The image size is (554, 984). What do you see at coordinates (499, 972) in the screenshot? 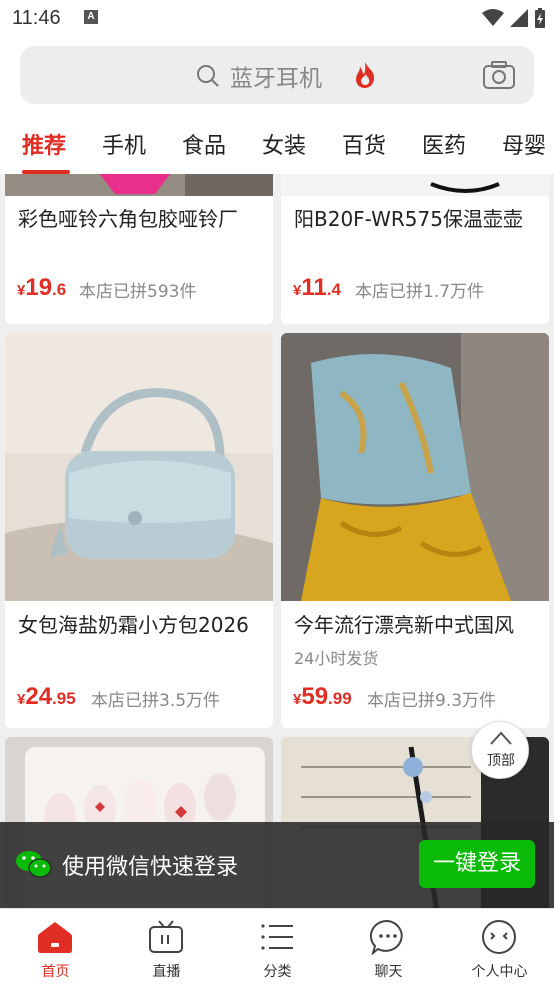
I see `nav-label: 个人中心` at bounding box center [499, 972].